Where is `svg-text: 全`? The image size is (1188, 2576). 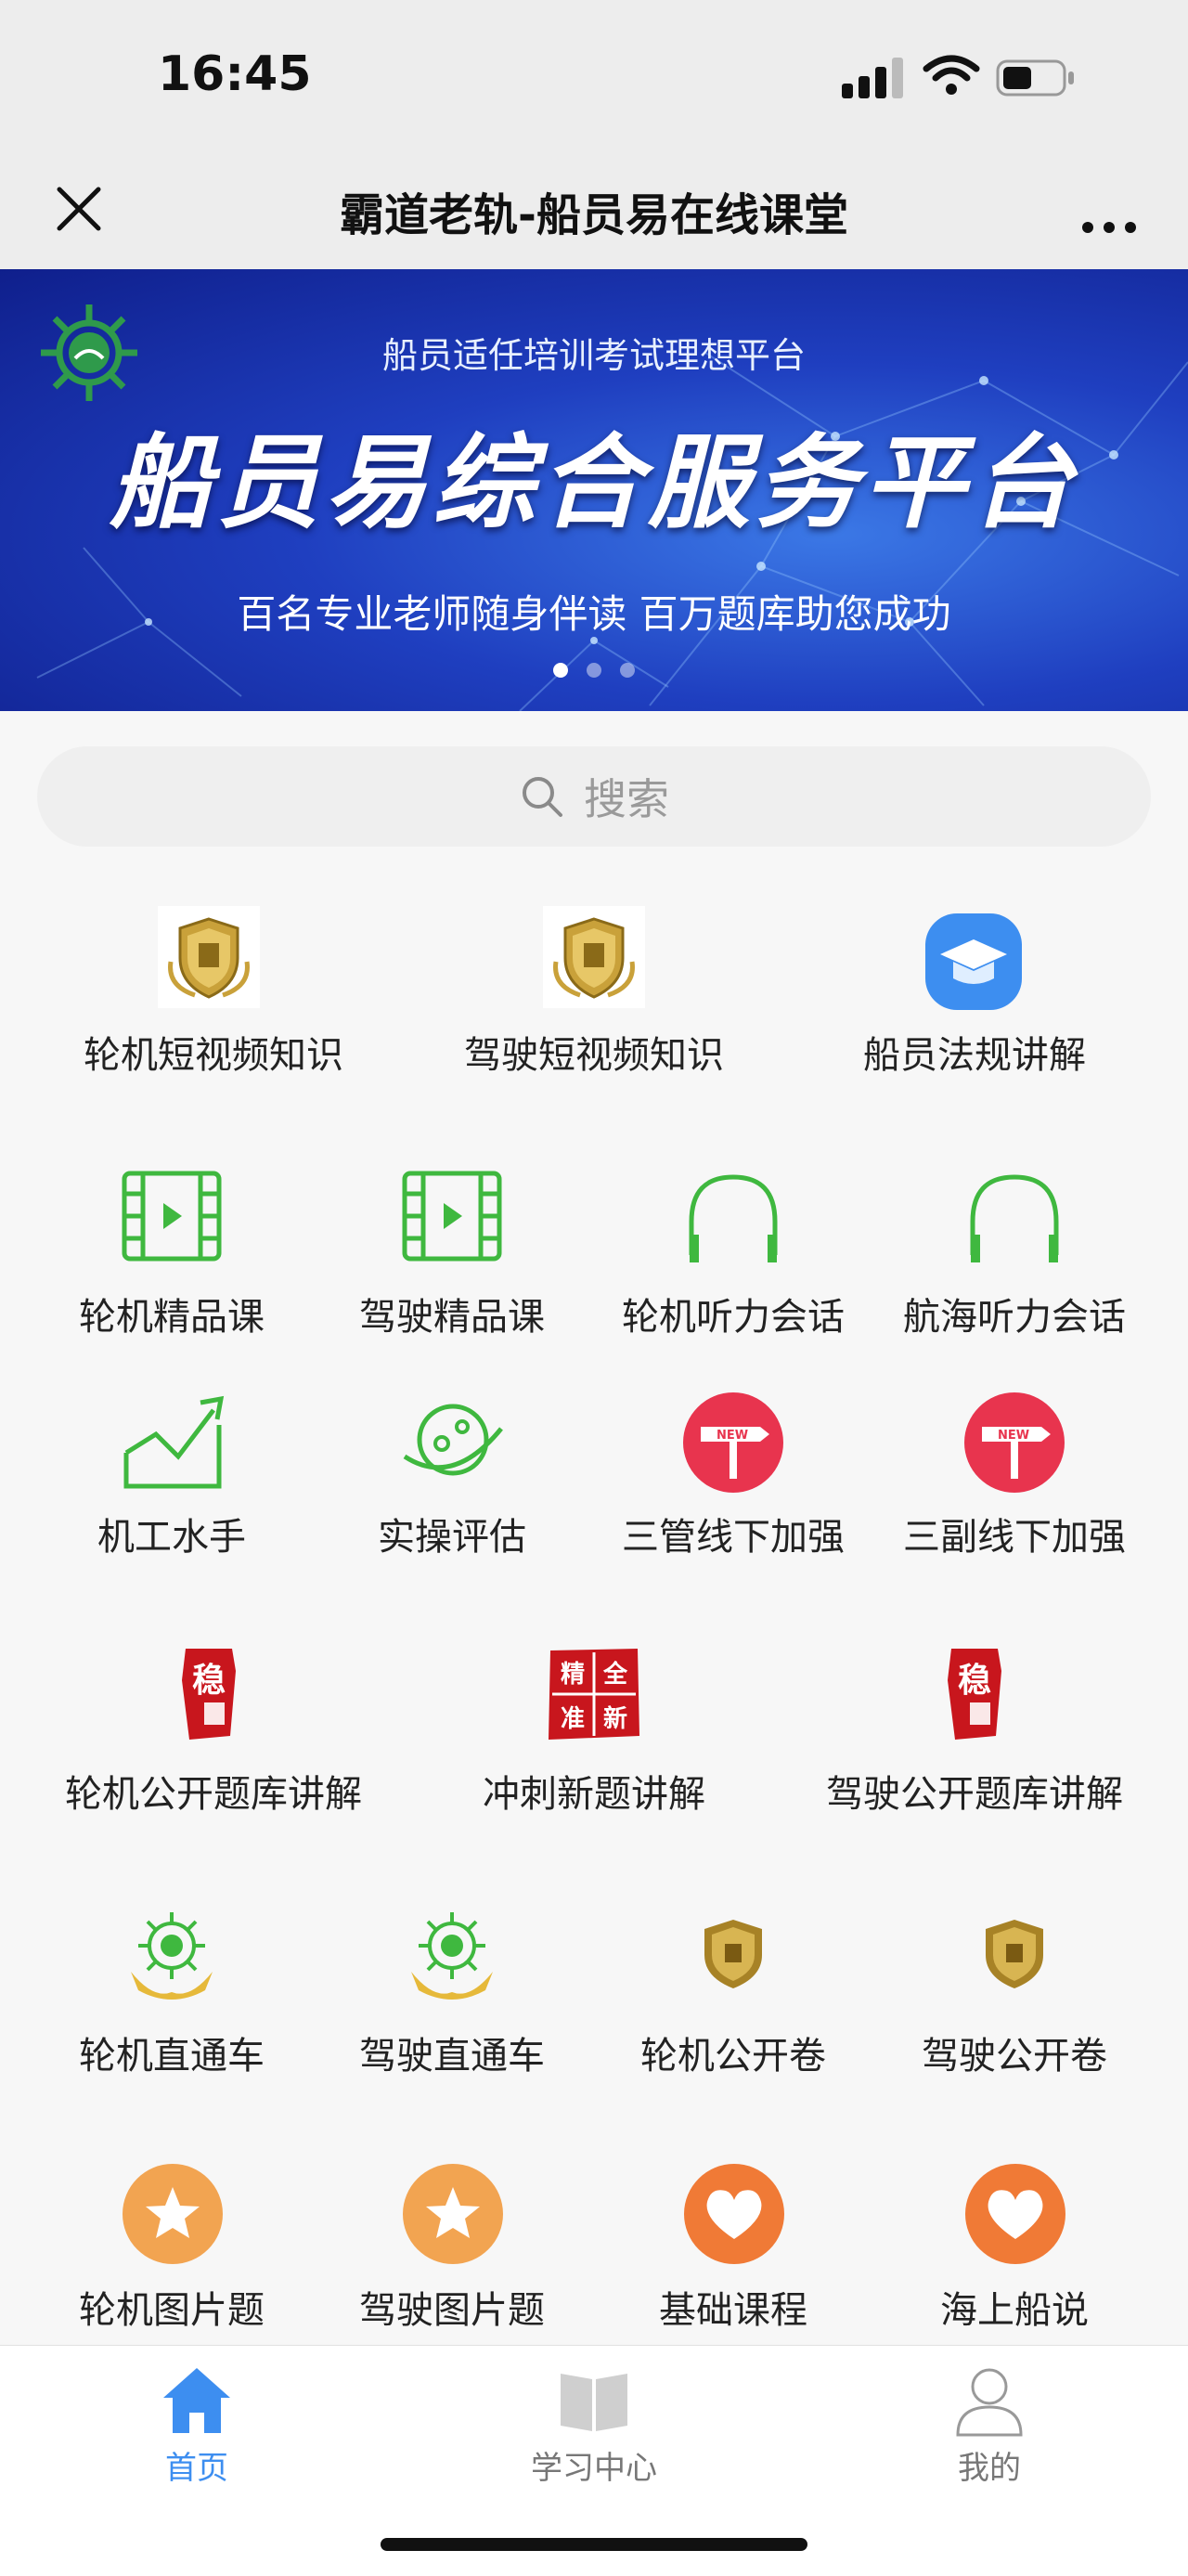
svg-text: 全 is located at coordinates (615, 1674).